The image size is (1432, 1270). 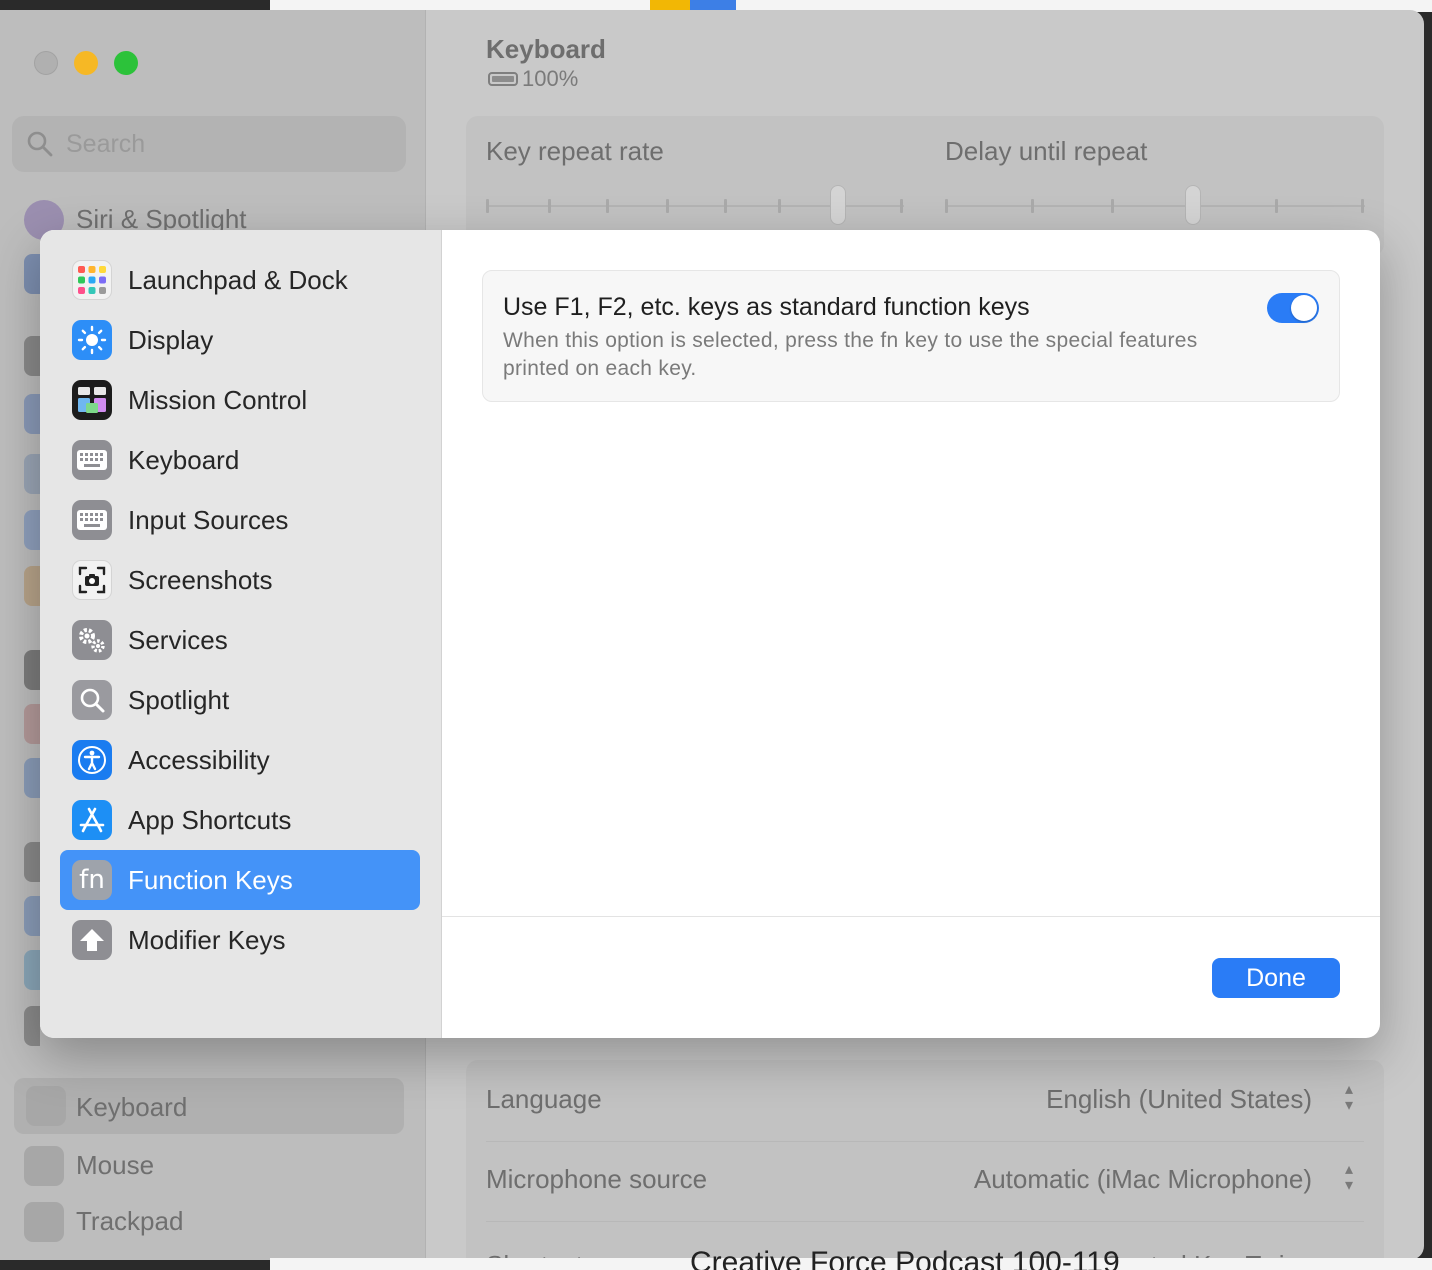 I want to click on launchpad-icon, so click(x=92, y=280).